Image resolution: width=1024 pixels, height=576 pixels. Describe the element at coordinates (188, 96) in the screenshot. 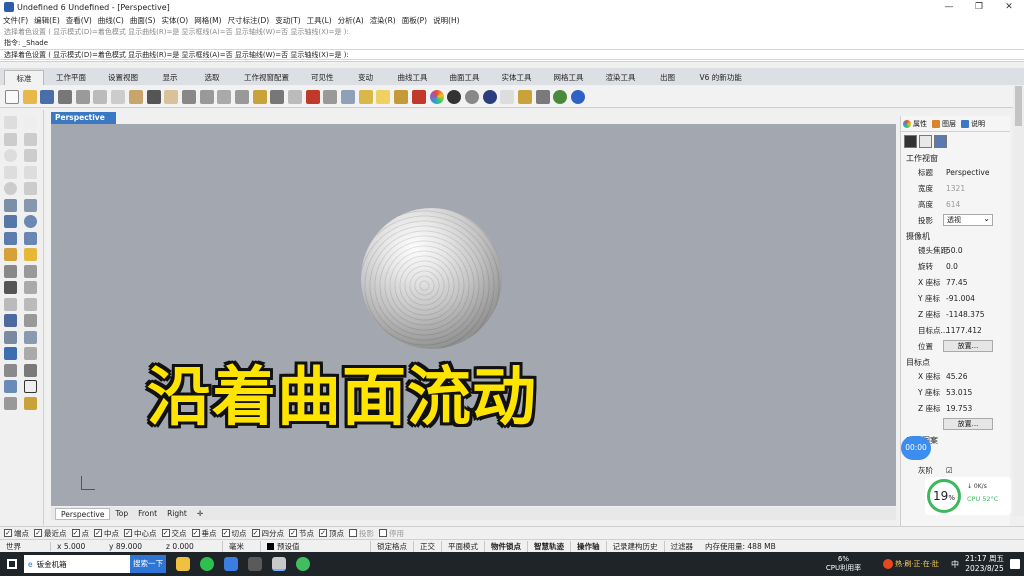

I see `rotate-view-icon` at that location.